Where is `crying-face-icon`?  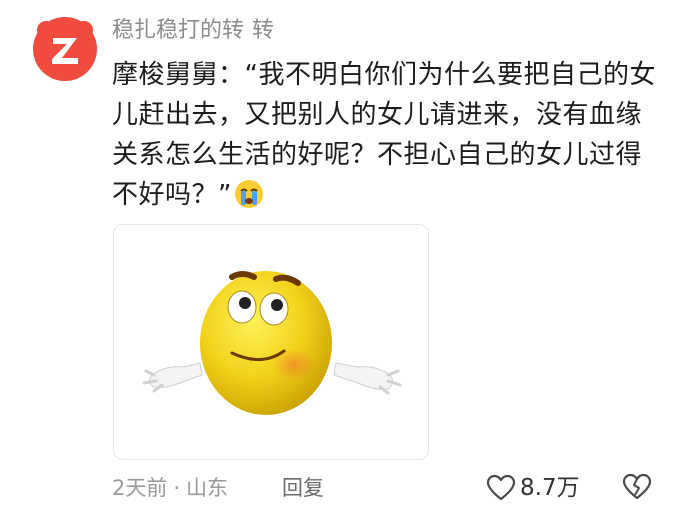
crying-face-icon is located at coordinates (249, 200).